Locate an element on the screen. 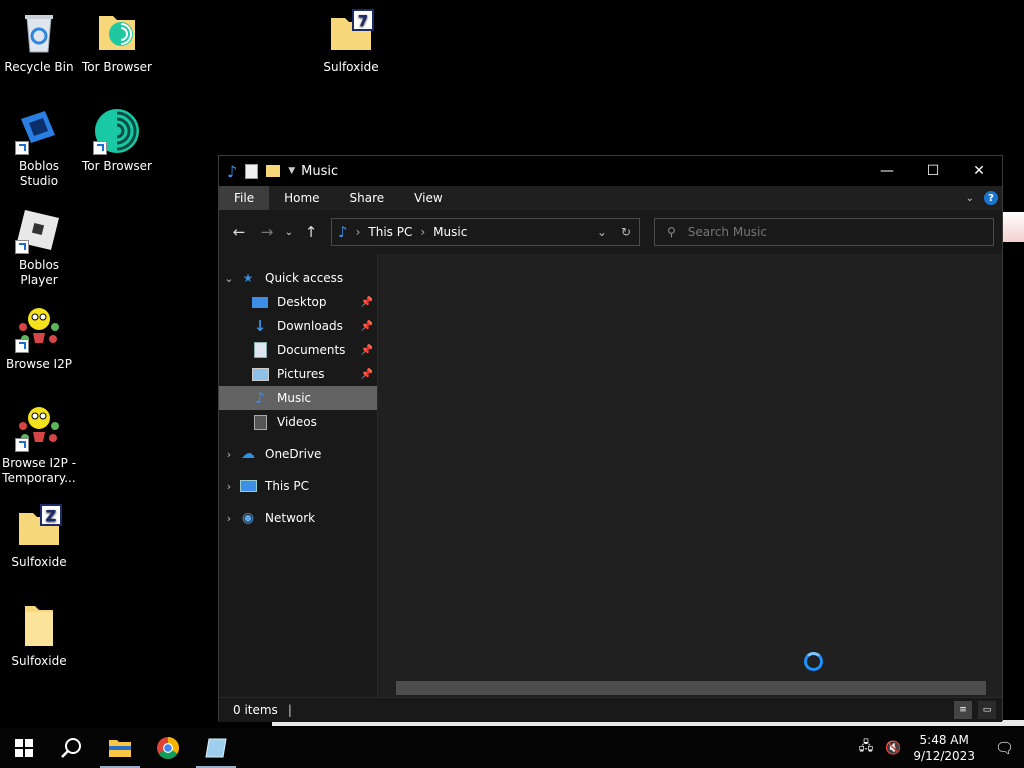  nav-item-music: ♪ Music is located at coordinates (298, 398).